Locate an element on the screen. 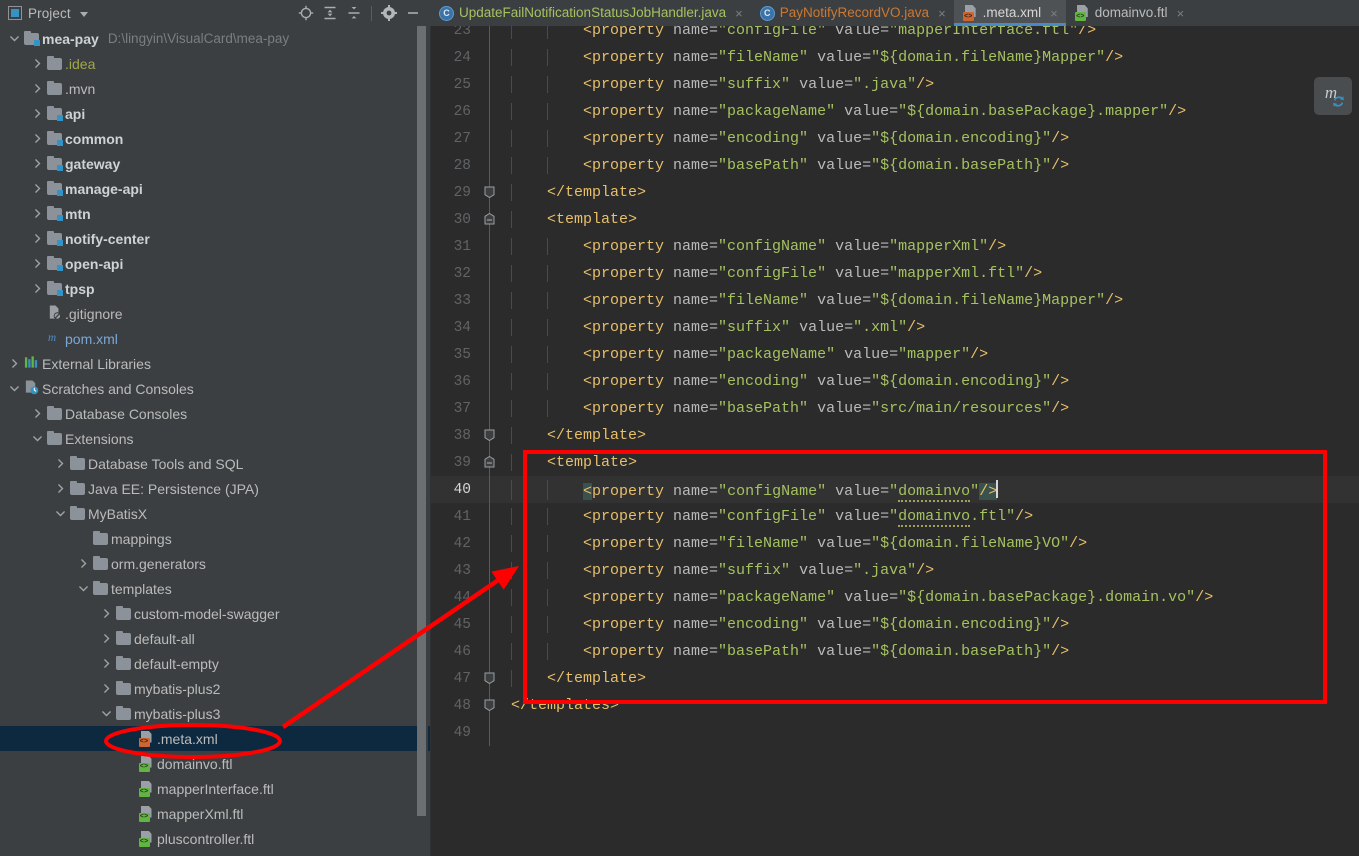 Image resolution: width=1359 pixels, height=856 pixels. tree-row: .mvn is located at coordinates (215, 88).